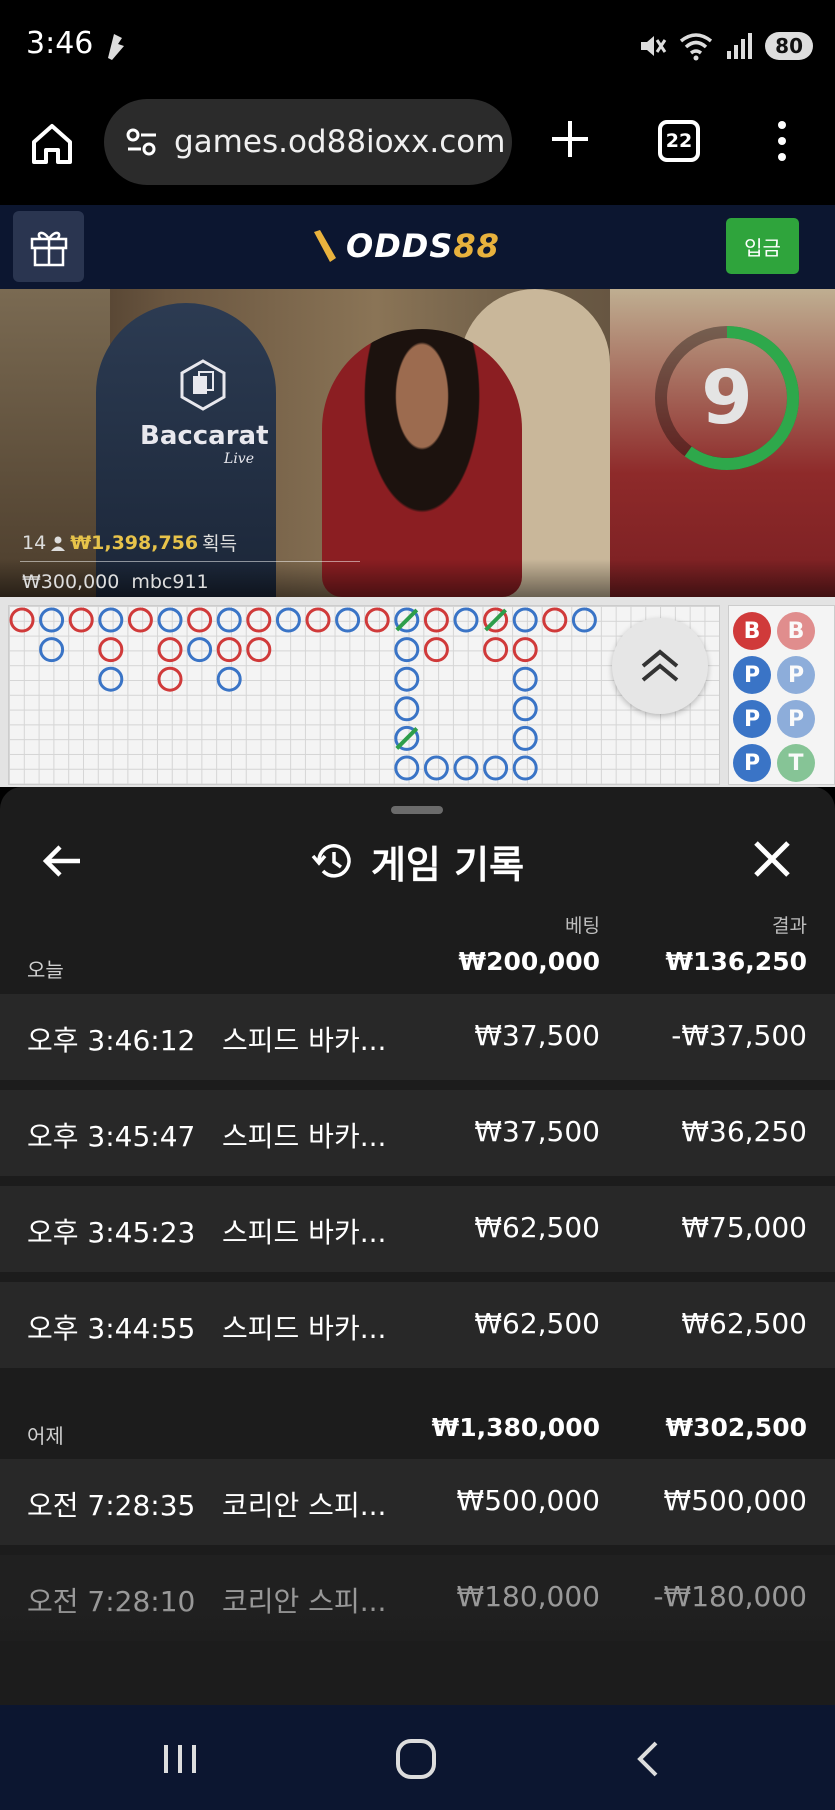 This screenshot has height=1810, width=835. Describe the element at coordinates (744, 1323) in the screenshot. I see `row-result: ₩62,500` at that location.